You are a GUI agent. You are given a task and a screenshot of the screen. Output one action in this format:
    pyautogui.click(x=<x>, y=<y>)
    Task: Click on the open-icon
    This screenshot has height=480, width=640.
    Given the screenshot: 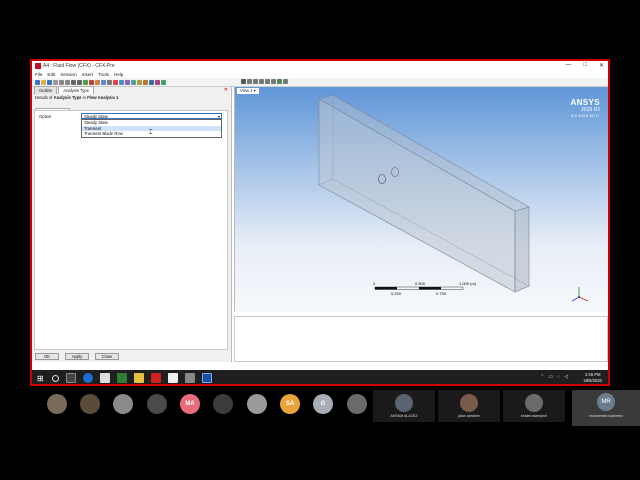 What is the action you would take?
    pyautogui.click(x=43, y=82)
    